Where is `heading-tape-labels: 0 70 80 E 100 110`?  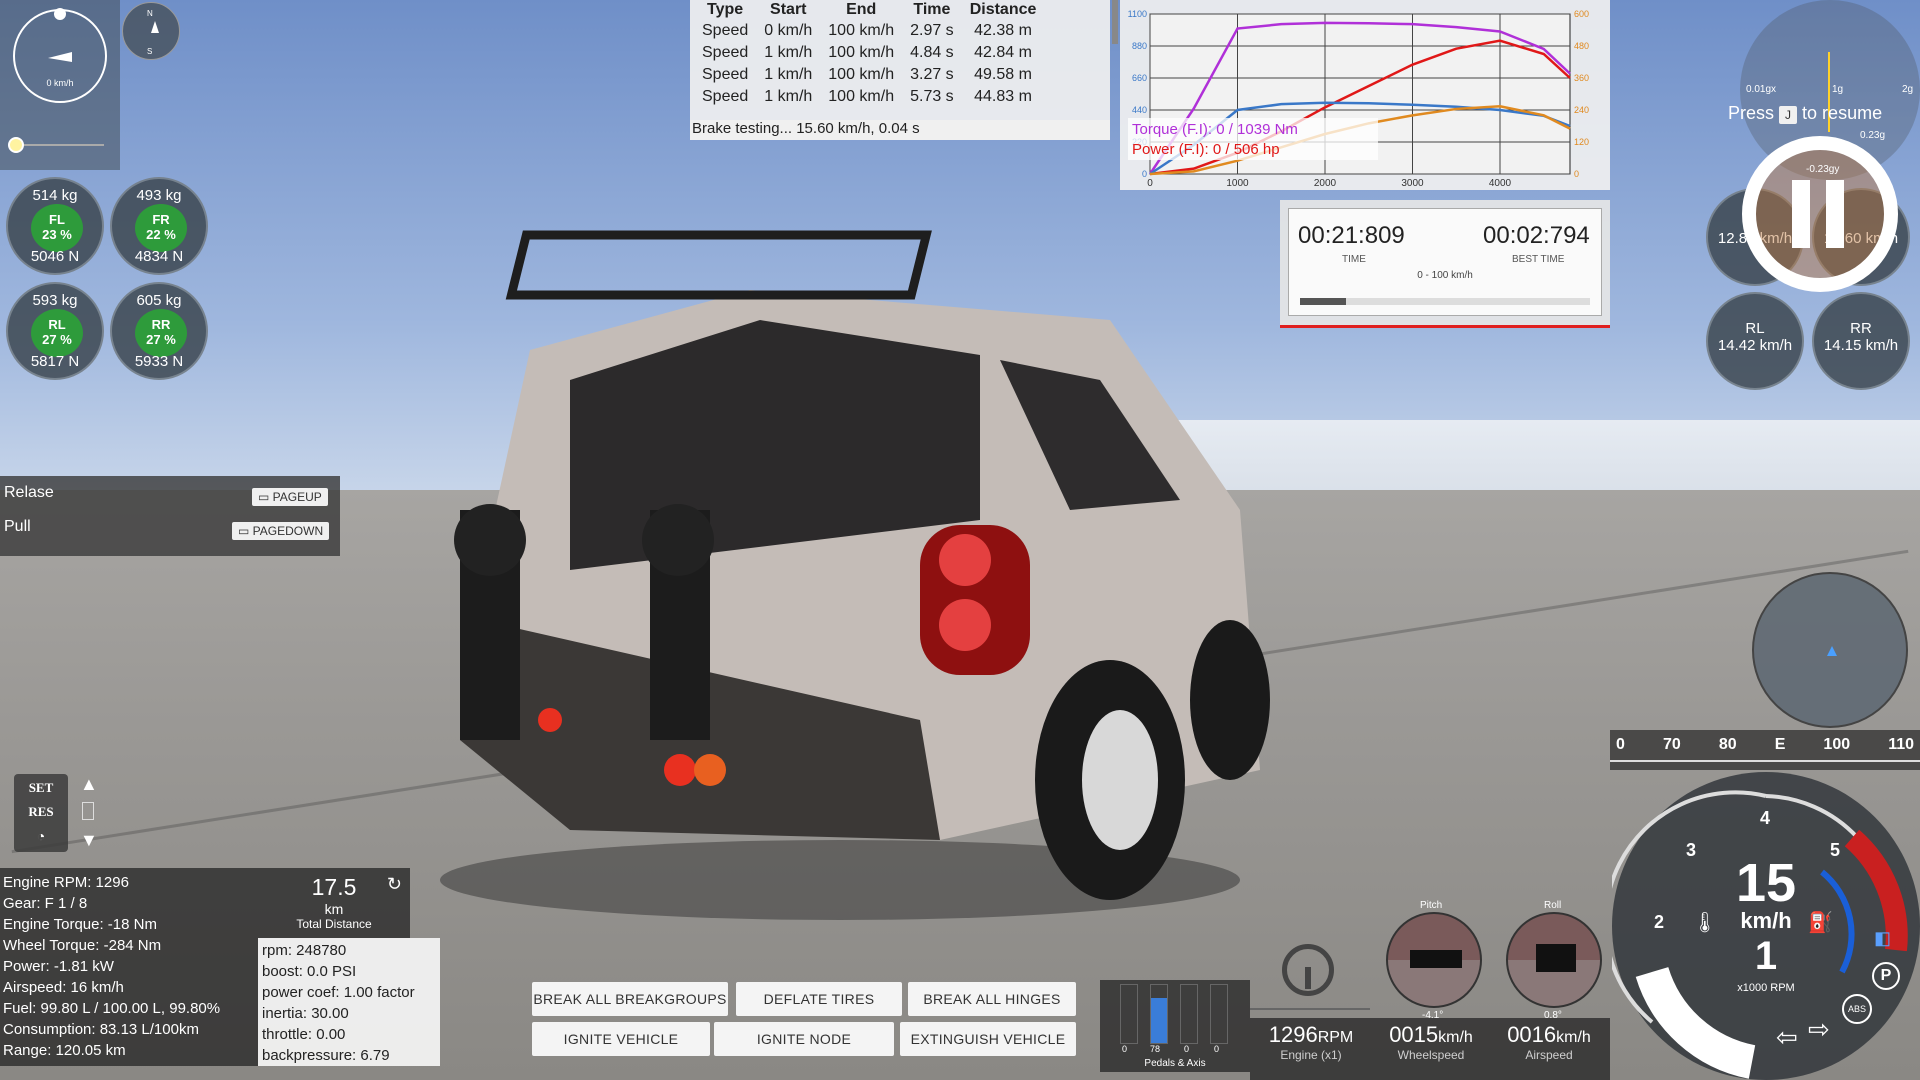
heading-tape-labels: 0 70 80 E 100 110 is located at coordinates (1765, 745).